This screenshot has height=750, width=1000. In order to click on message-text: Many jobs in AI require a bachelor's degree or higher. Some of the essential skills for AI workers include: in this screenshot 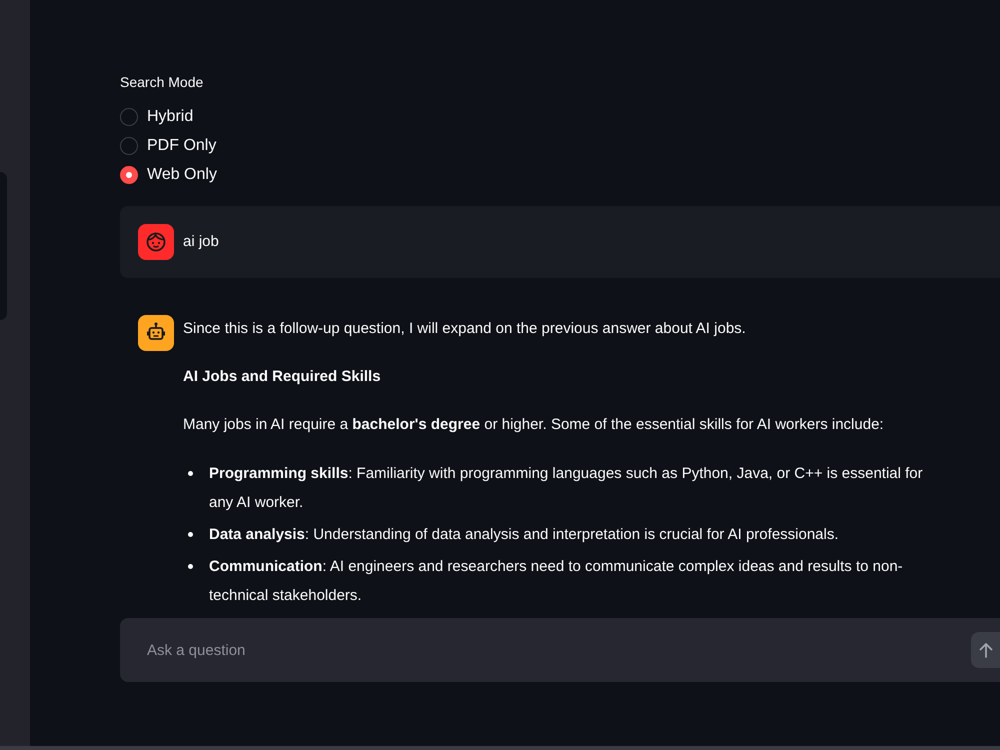, I will do `click(533, 425)`.